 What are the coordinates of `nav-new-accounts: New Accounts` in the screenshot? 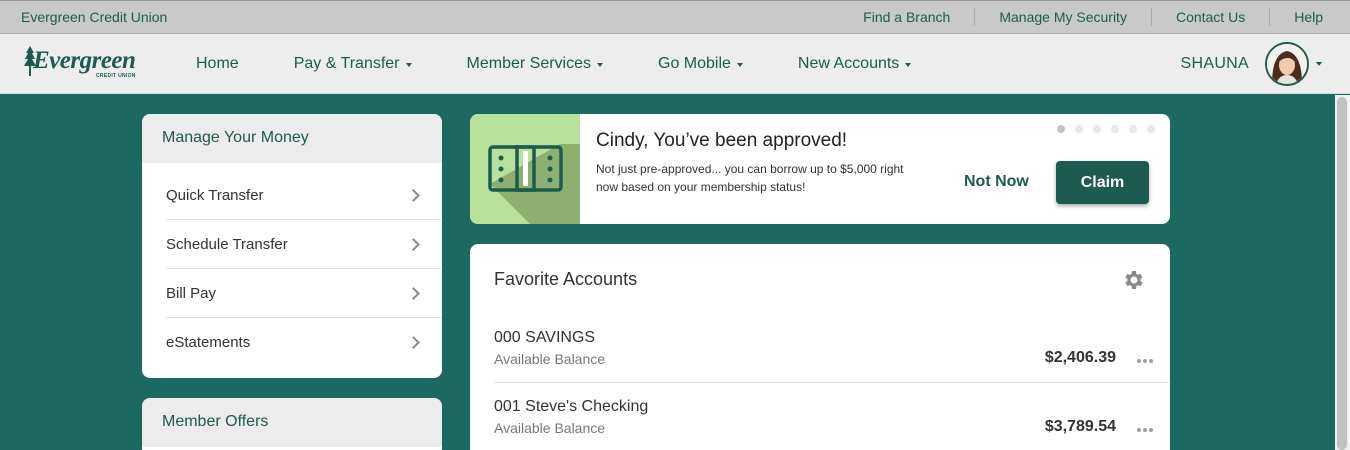 It's located at (854, 64).